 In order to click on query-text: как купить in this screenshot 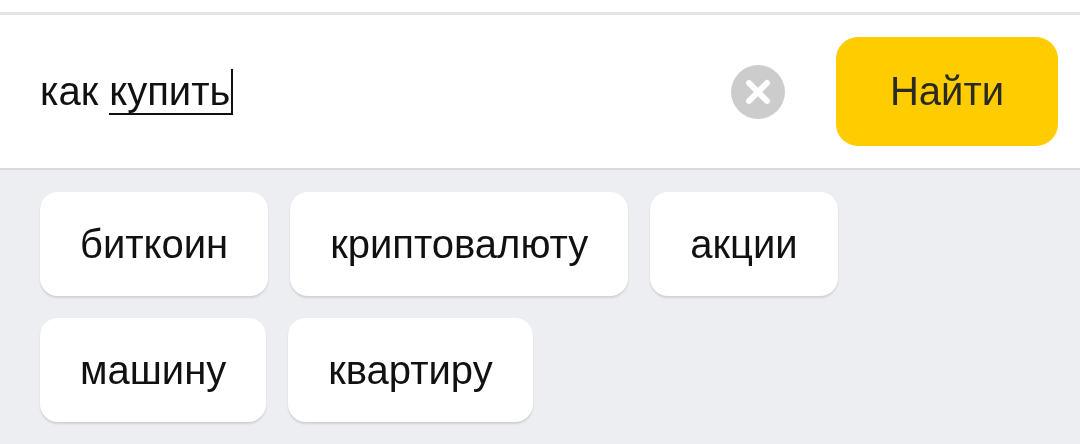, I will do `click(137, 91)`.